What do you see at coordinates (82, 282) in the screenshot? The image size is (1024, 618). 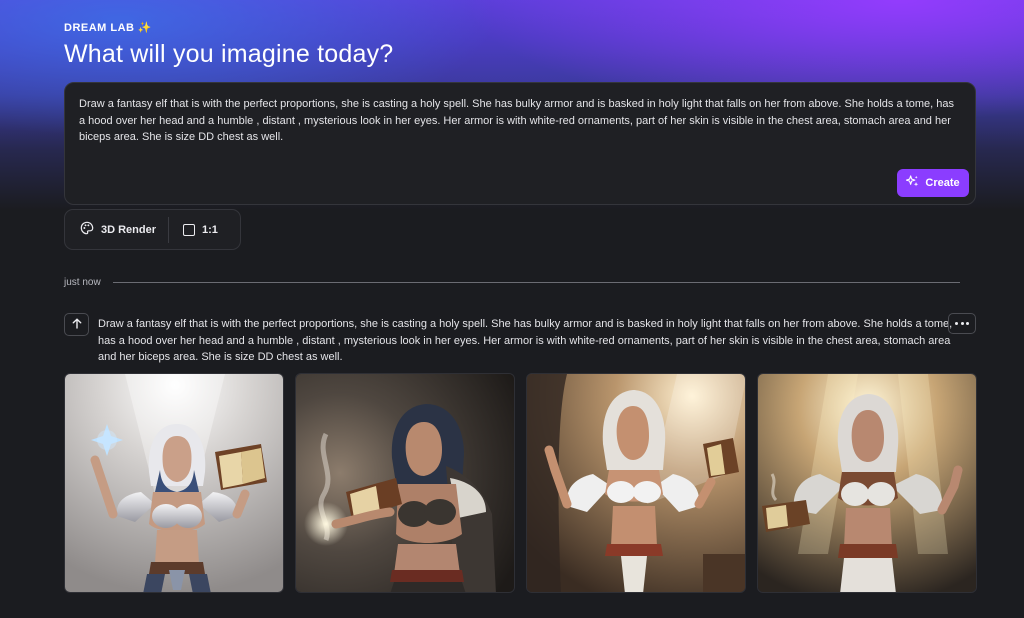 I see `timestamp: just now` at bounding box center [82, 282].